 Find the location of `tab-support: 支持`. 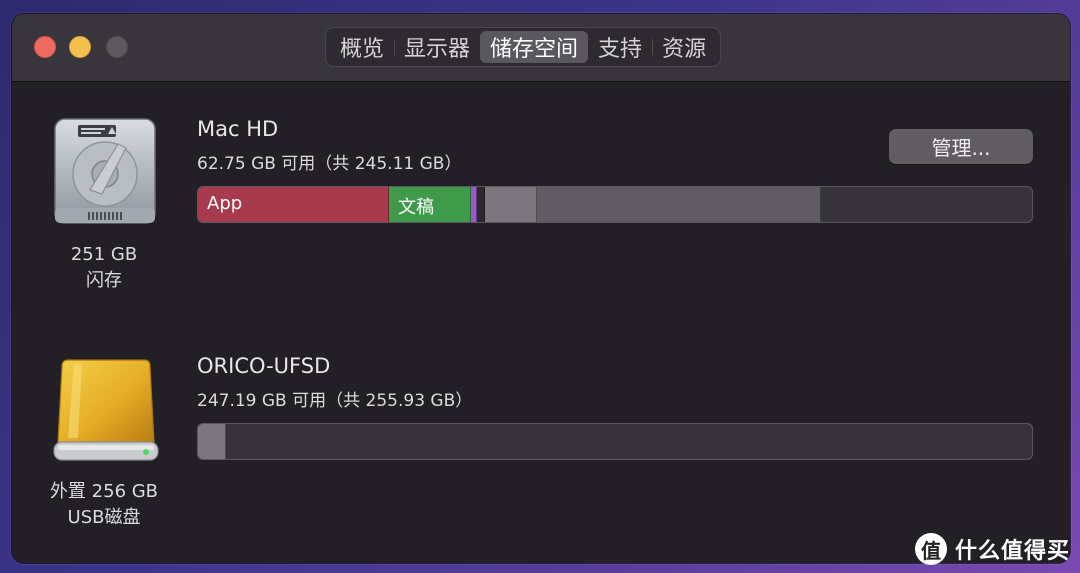

tab-support: 支持 is located at coordinates (620, 47).